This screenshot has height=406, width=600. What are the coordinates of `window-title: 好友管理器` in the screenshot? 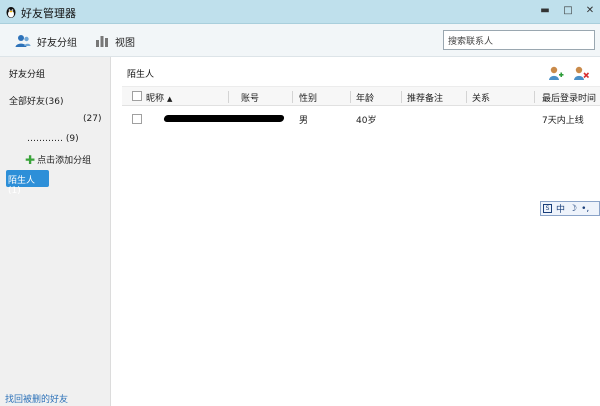 It's located at (48, 13).